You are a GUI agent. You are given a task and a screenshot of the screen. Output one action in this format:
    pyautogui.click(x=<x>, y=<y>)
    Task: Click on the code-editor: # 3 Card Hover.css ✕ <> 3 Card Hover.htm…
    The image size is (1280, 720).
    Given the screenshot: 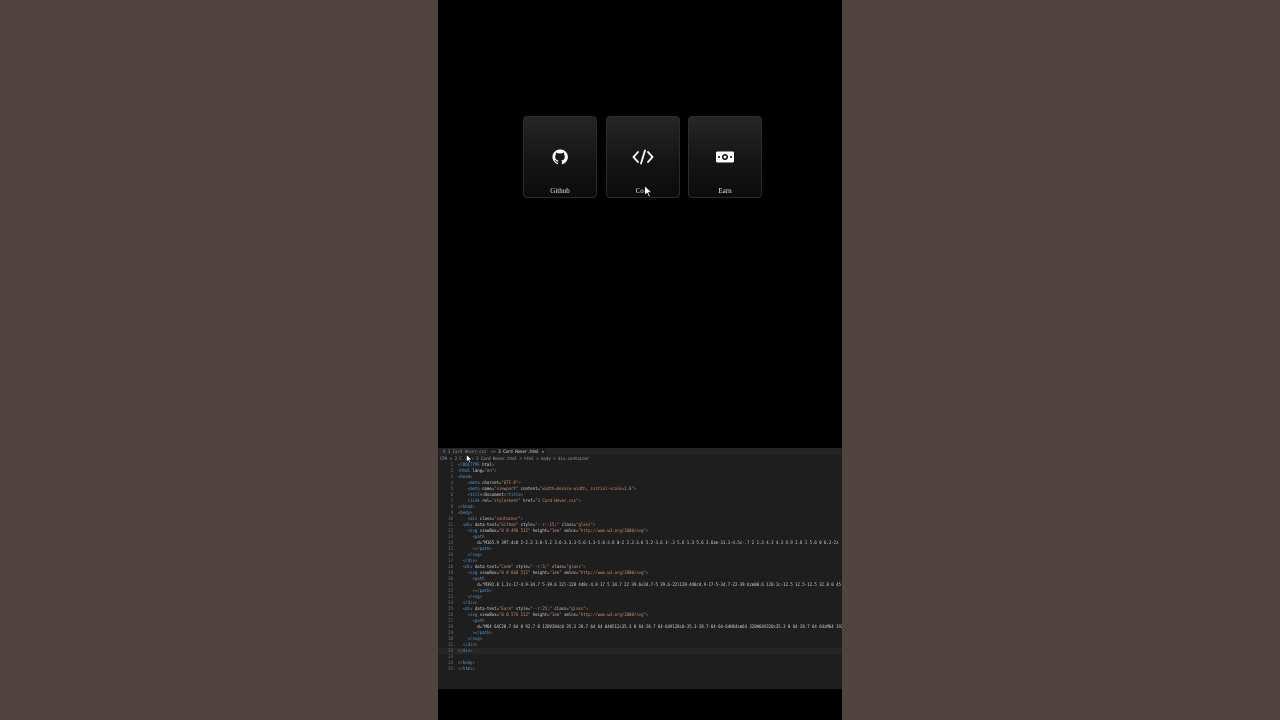 What is the action you would take?
    pyautogui.click(x=640, y=568)
    